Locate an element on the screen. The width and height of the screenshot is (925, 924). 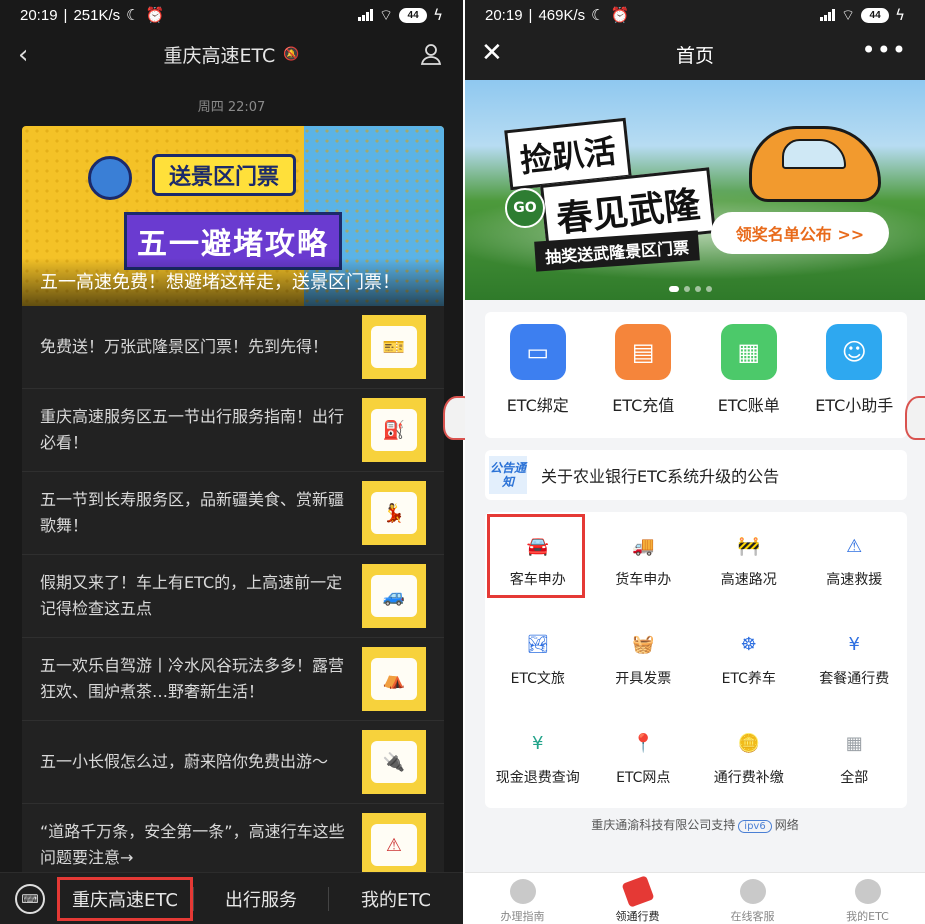
article-item: 重庆高速服务区五一节出行服务指南！出行必看！ ⛽ is located at coordinates (233, 430).